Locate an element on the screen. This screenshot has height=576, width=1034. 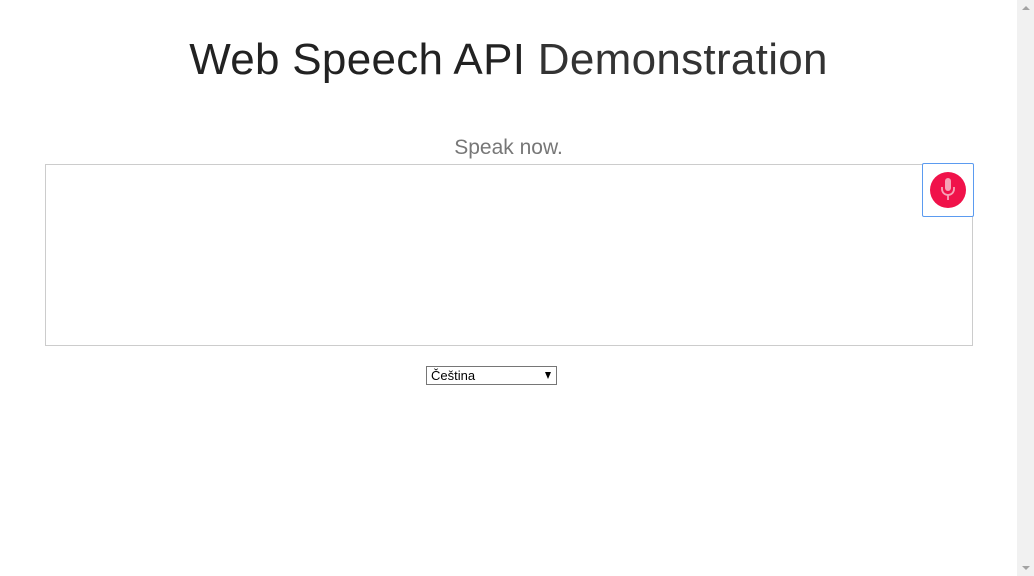
microphone-icon is located at coordinates (948, 189).